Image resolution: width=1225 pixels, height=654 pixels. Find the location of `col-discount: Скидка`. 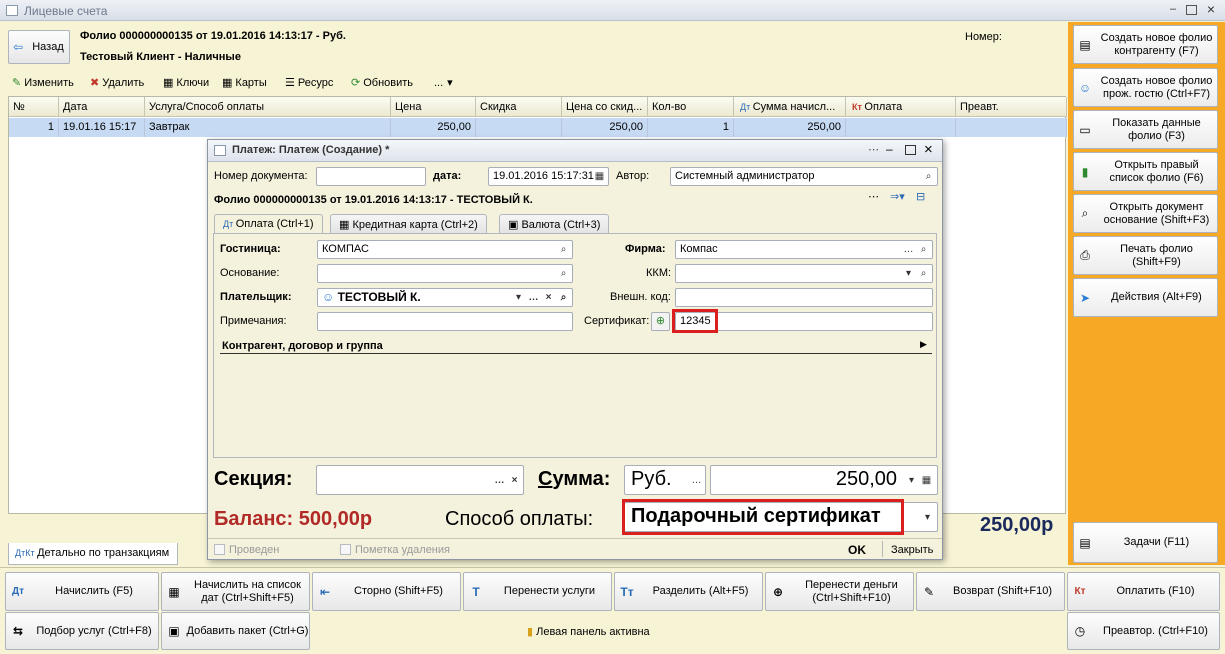

col-discount: Скидка is located at coordinates (519, 107).